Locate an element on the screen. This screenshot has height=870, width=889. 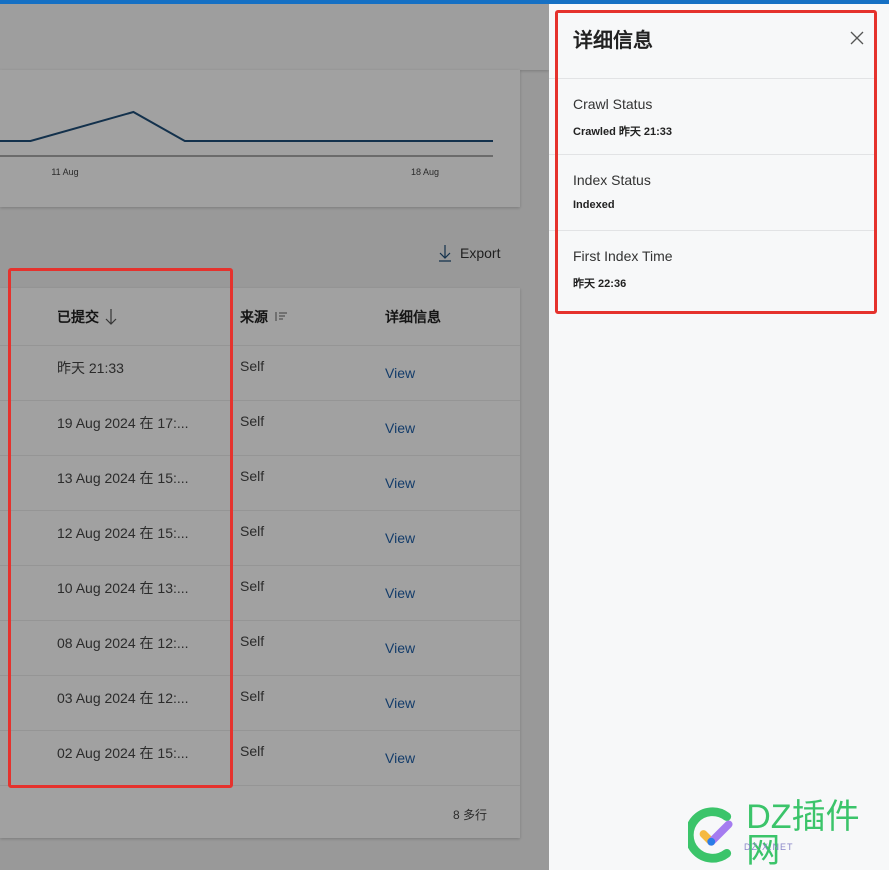
watermark-subtext: DZ-X.NET is located at coordinates (769, 847).